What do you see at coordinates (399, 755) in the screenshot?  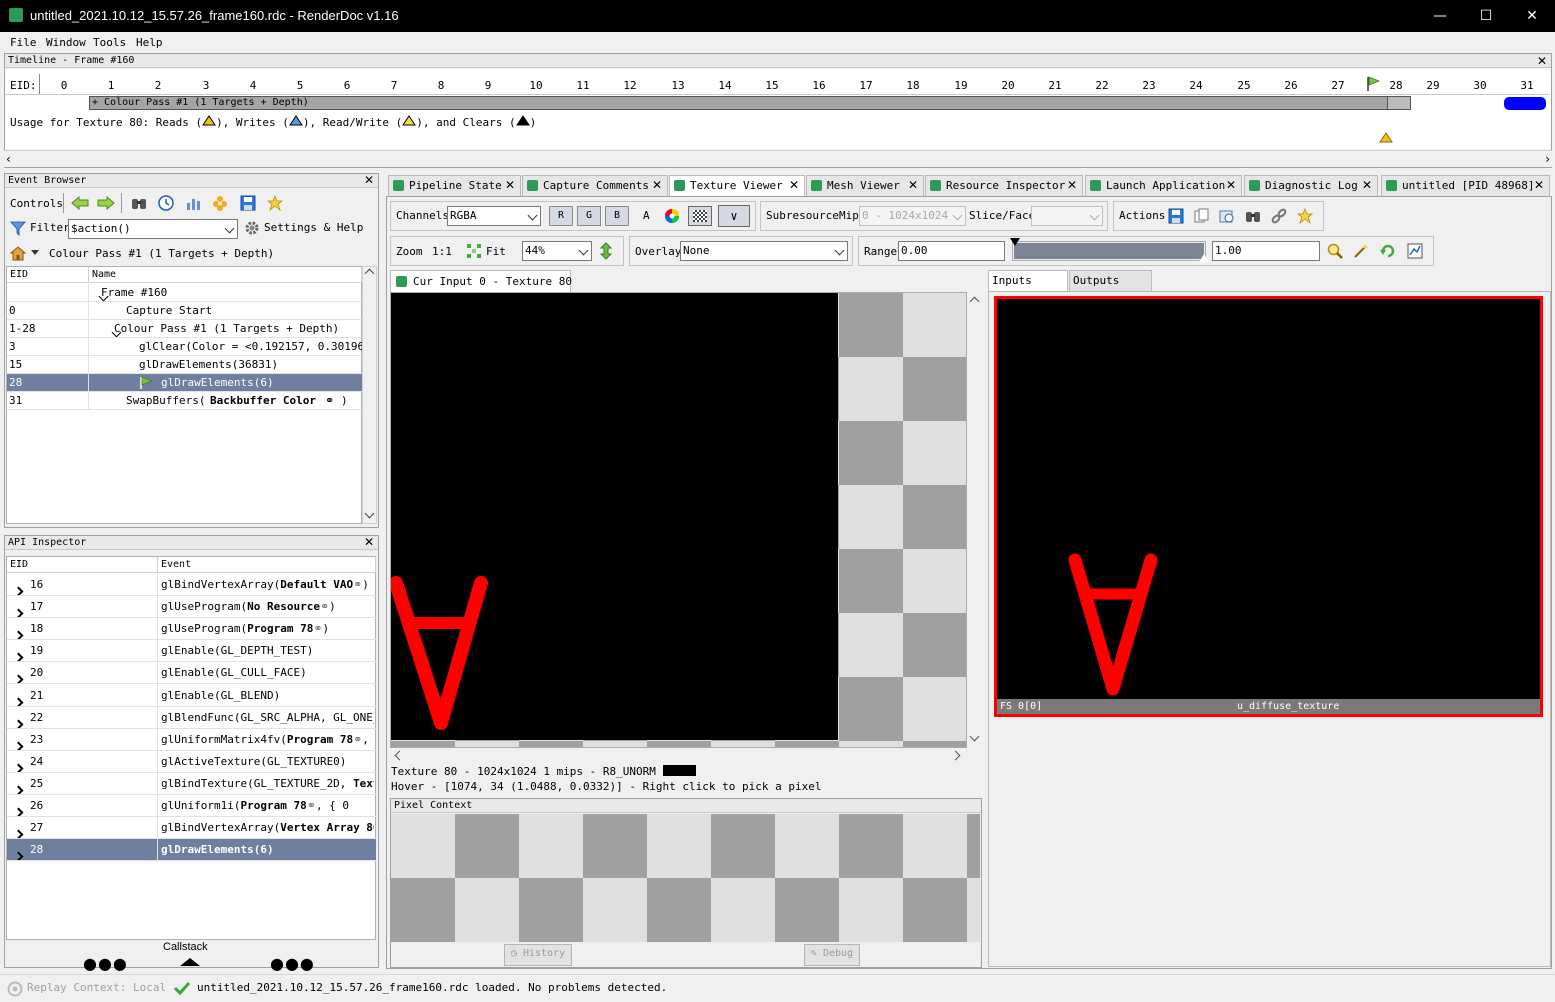 I see `texture-scroll-left-icon` at bounding box center [399, 755].